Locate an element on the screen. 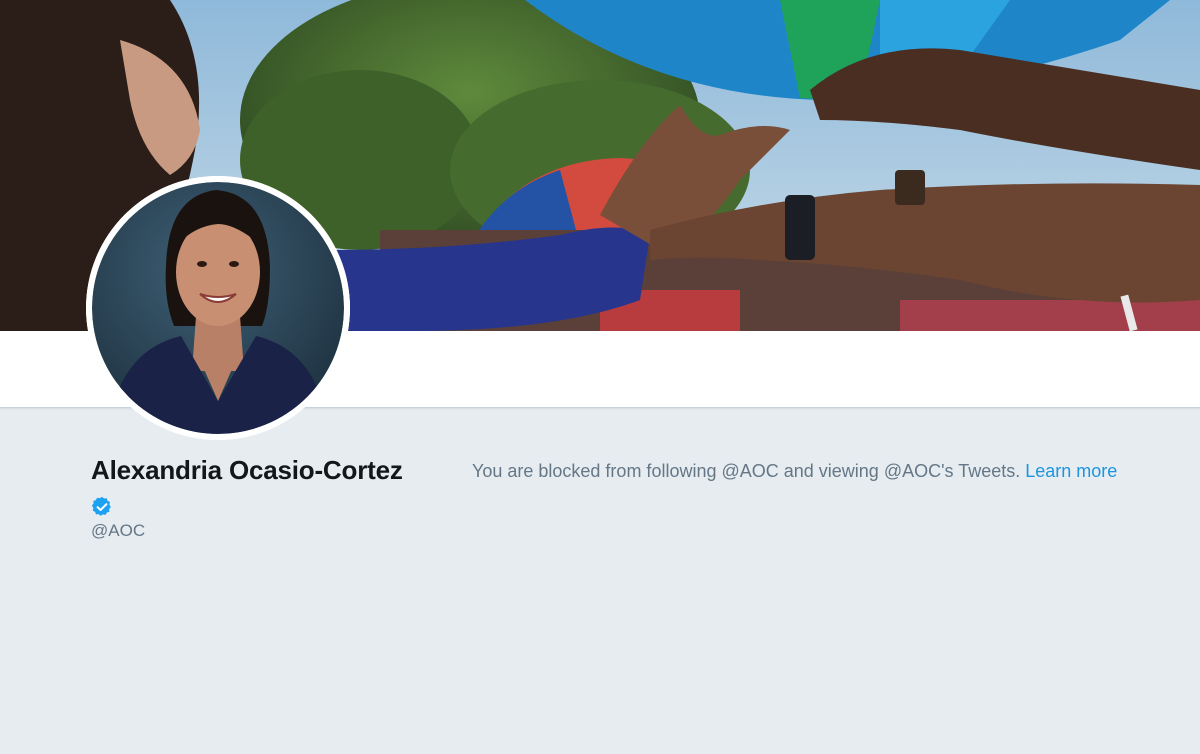  avatar-image is located at coordinates (218, 308).